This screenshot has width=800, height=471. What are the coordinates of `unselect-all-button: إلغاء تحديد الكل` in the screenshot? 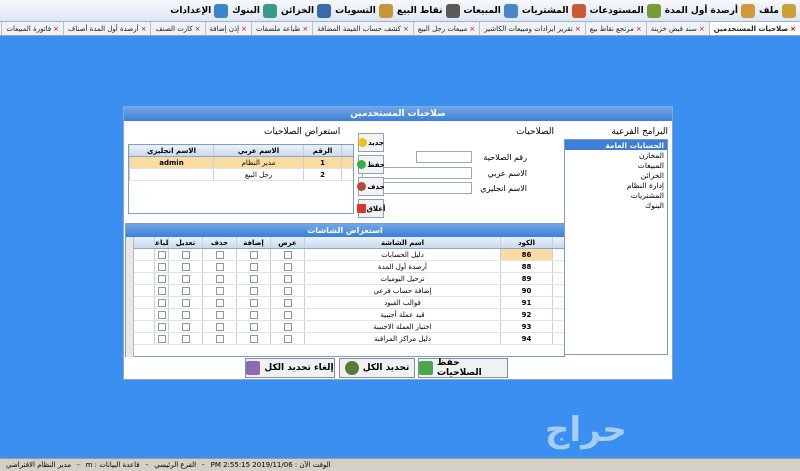 It's located at (290, 368).